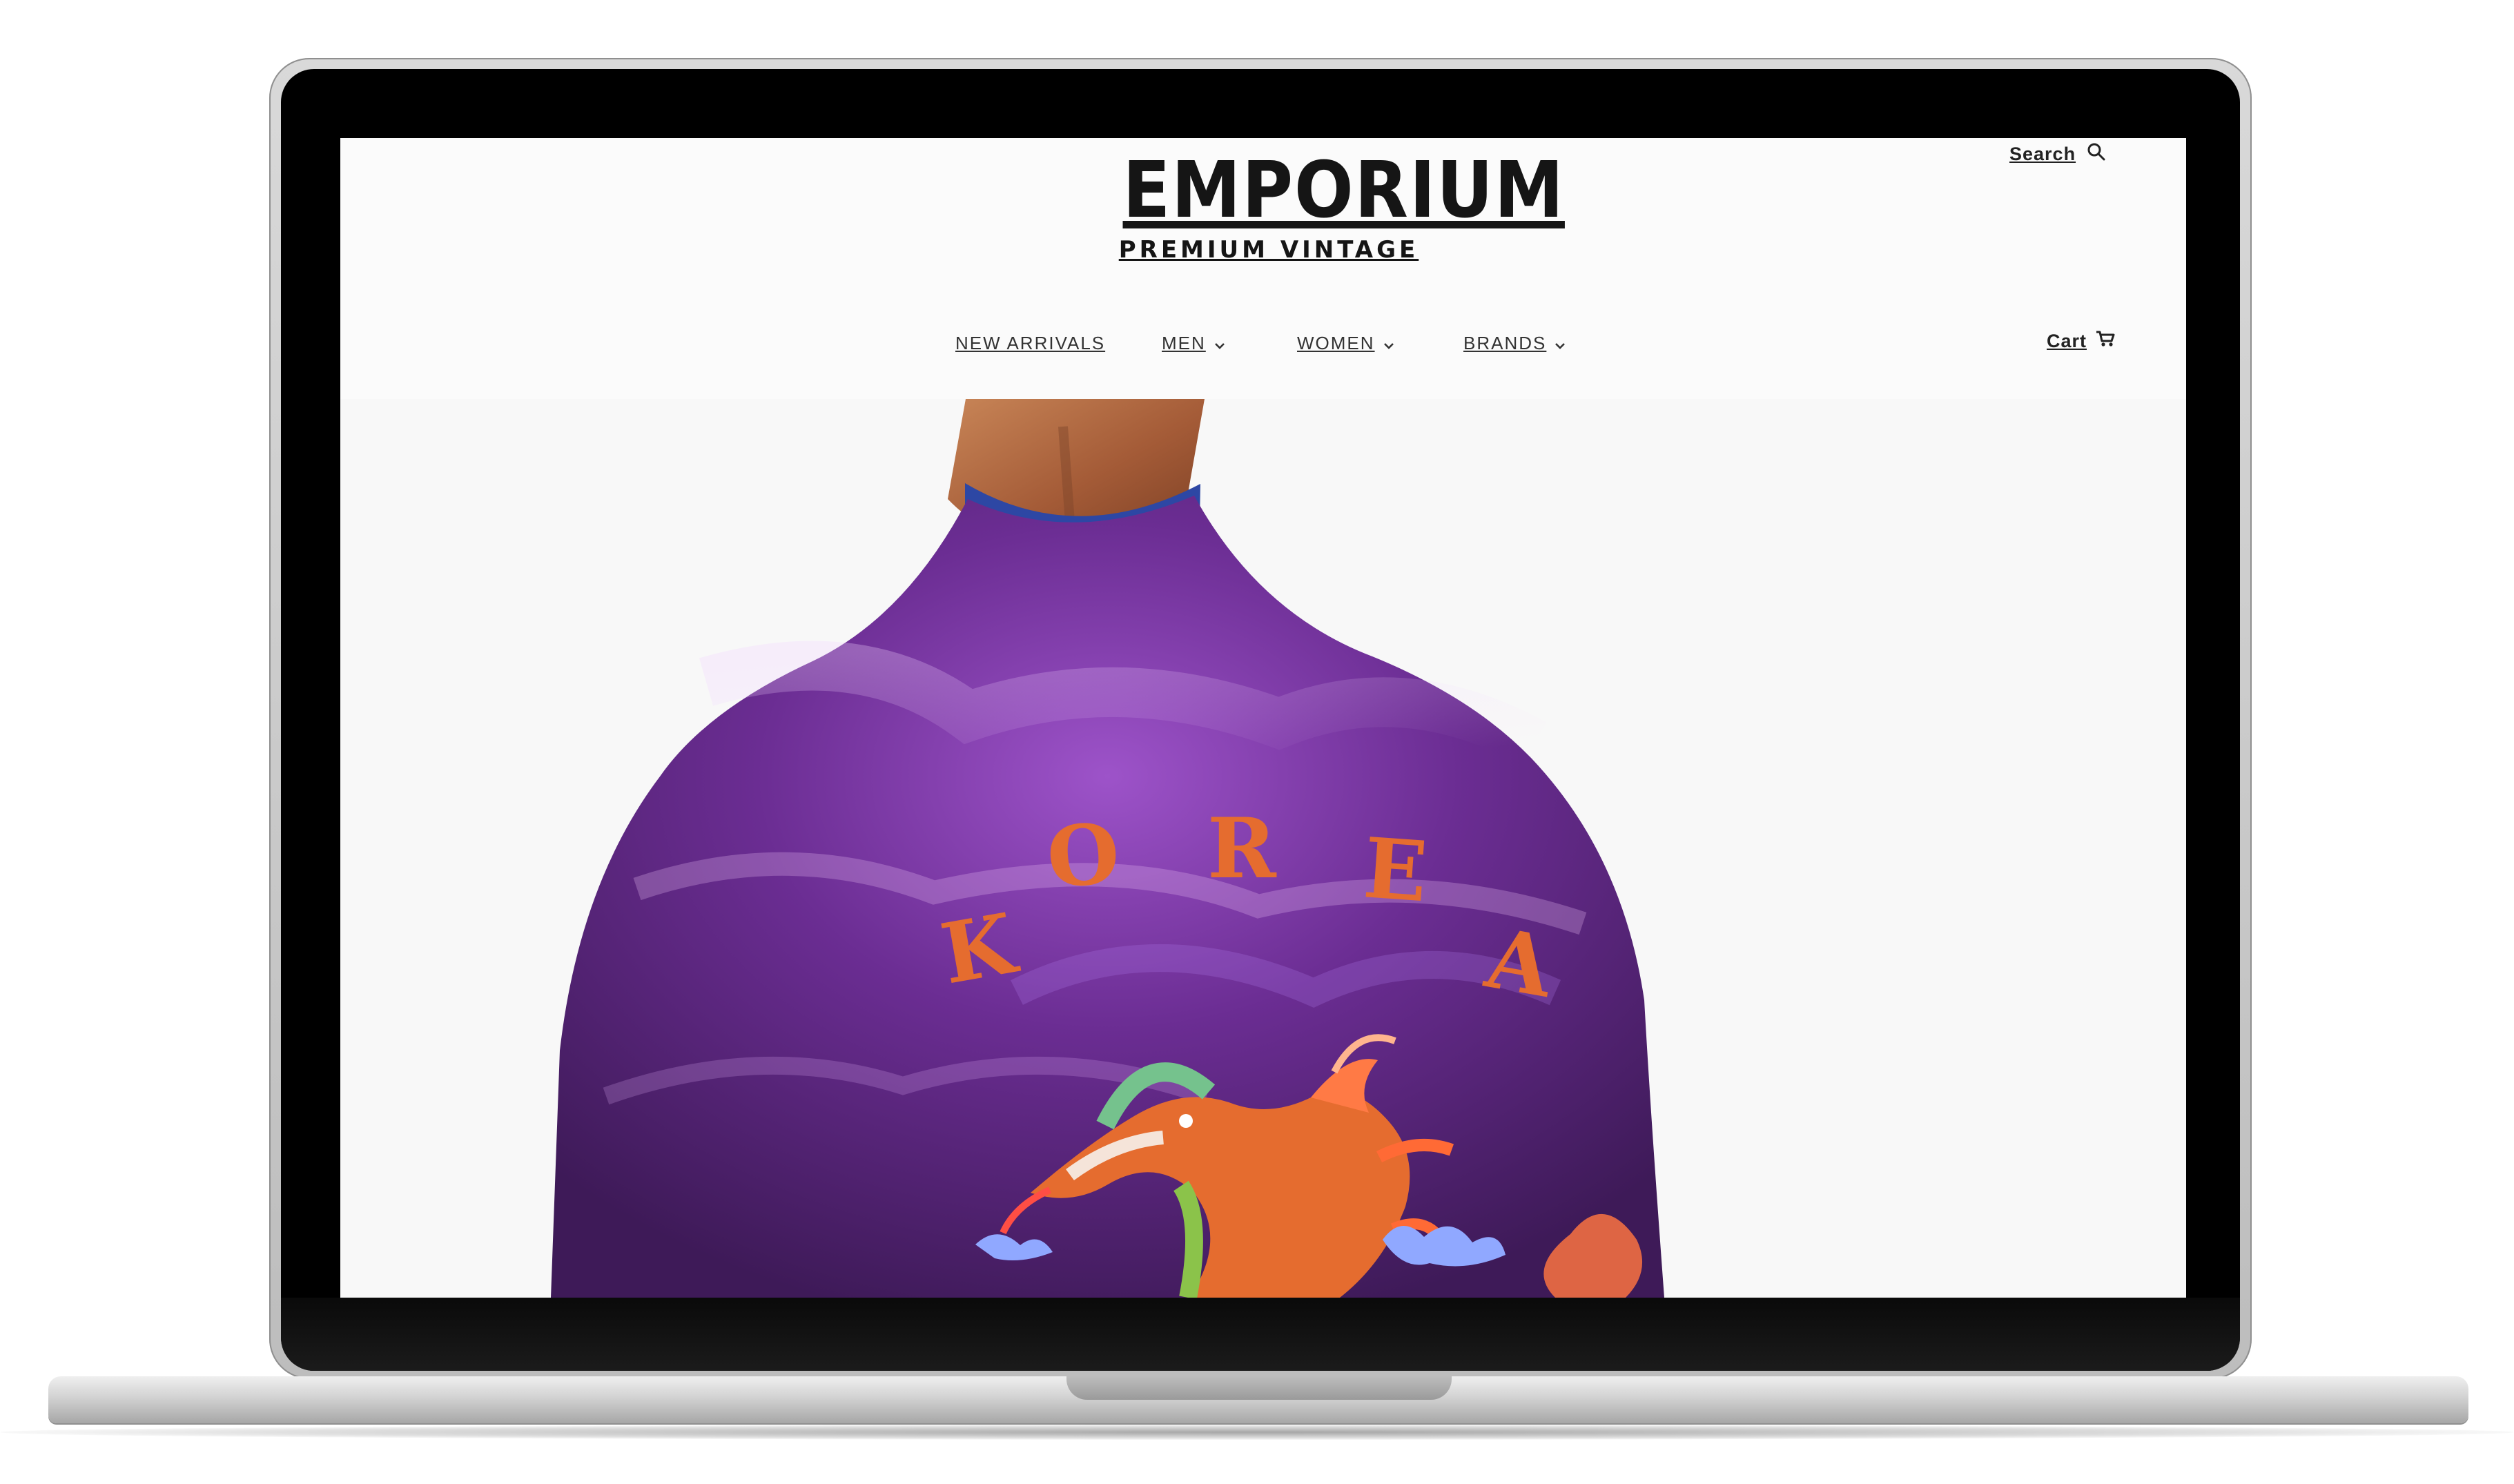 Image resolution: width=2514 pixels, height=1484 pixels. Describe the element at coordinates (1257, 1433) in the screenshot. I see `laptop-shadow` at that location.